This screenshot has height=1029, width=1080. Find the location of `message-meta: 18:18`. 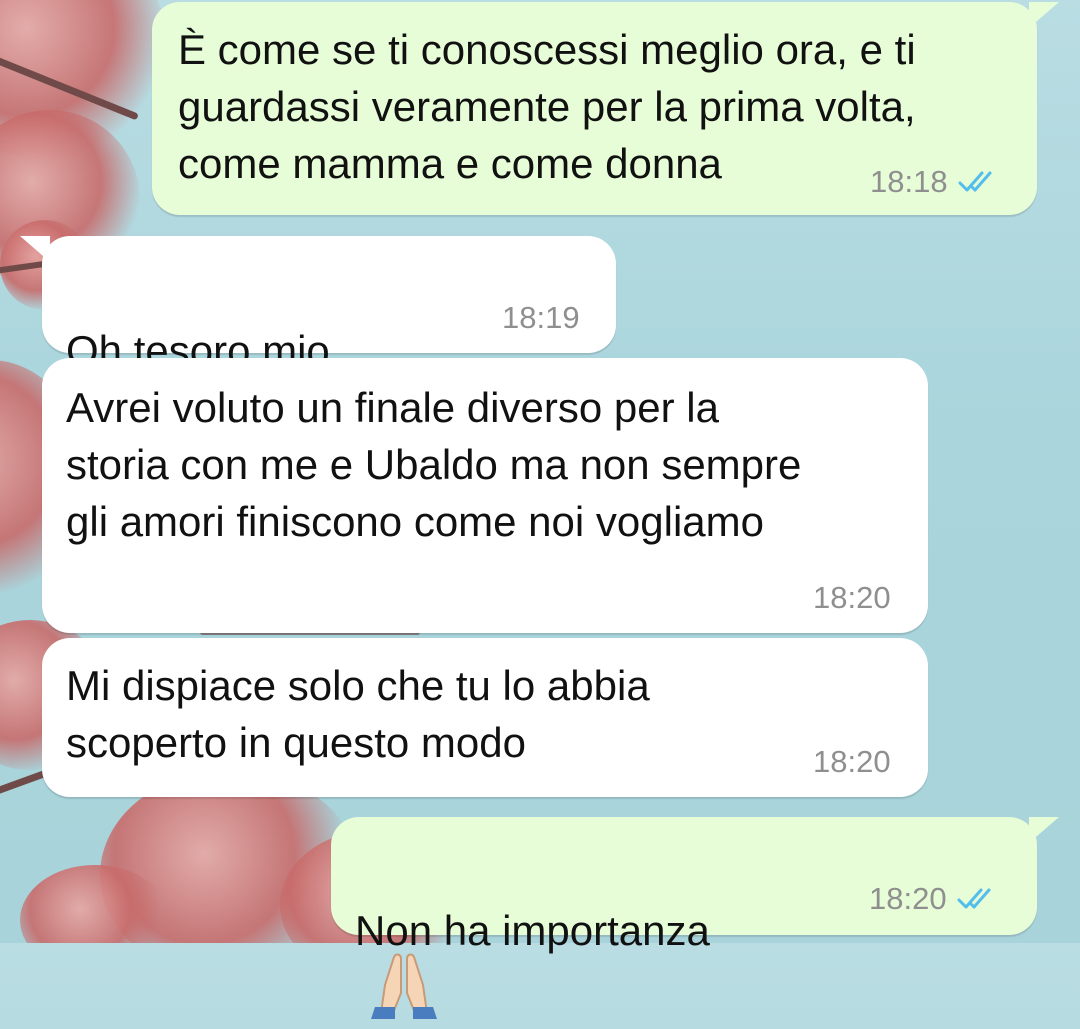

message-meta: 18:18 is located at coordinates (936, 182).